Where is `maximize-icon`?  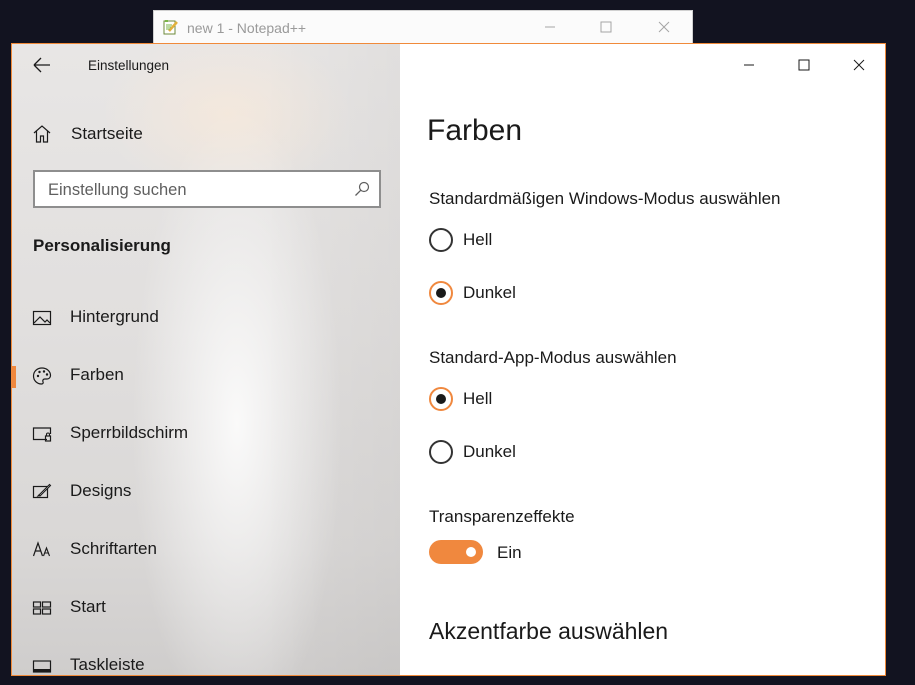
maximize-icon is located at coordinates (804, 65).